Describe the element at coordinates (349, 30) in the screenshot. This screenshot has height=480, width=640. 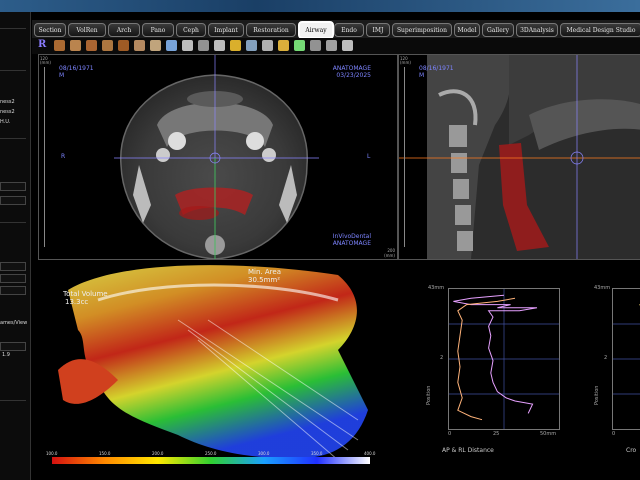
I see `tab-endo: Endo` at that location.